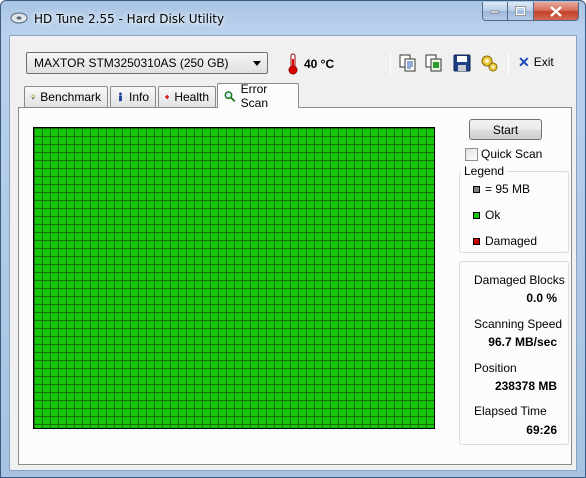 This screenshot has height=478, width=586. Describe the element at coordinates (230, 96) in the screenshot. I see `magnifier-icon` at that location.